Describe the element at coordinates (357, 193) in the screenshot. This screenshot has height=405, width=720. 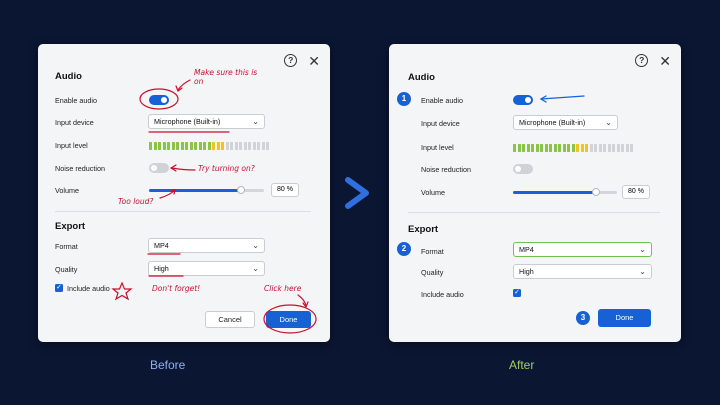
I see `arrow-right-icon` at that location.